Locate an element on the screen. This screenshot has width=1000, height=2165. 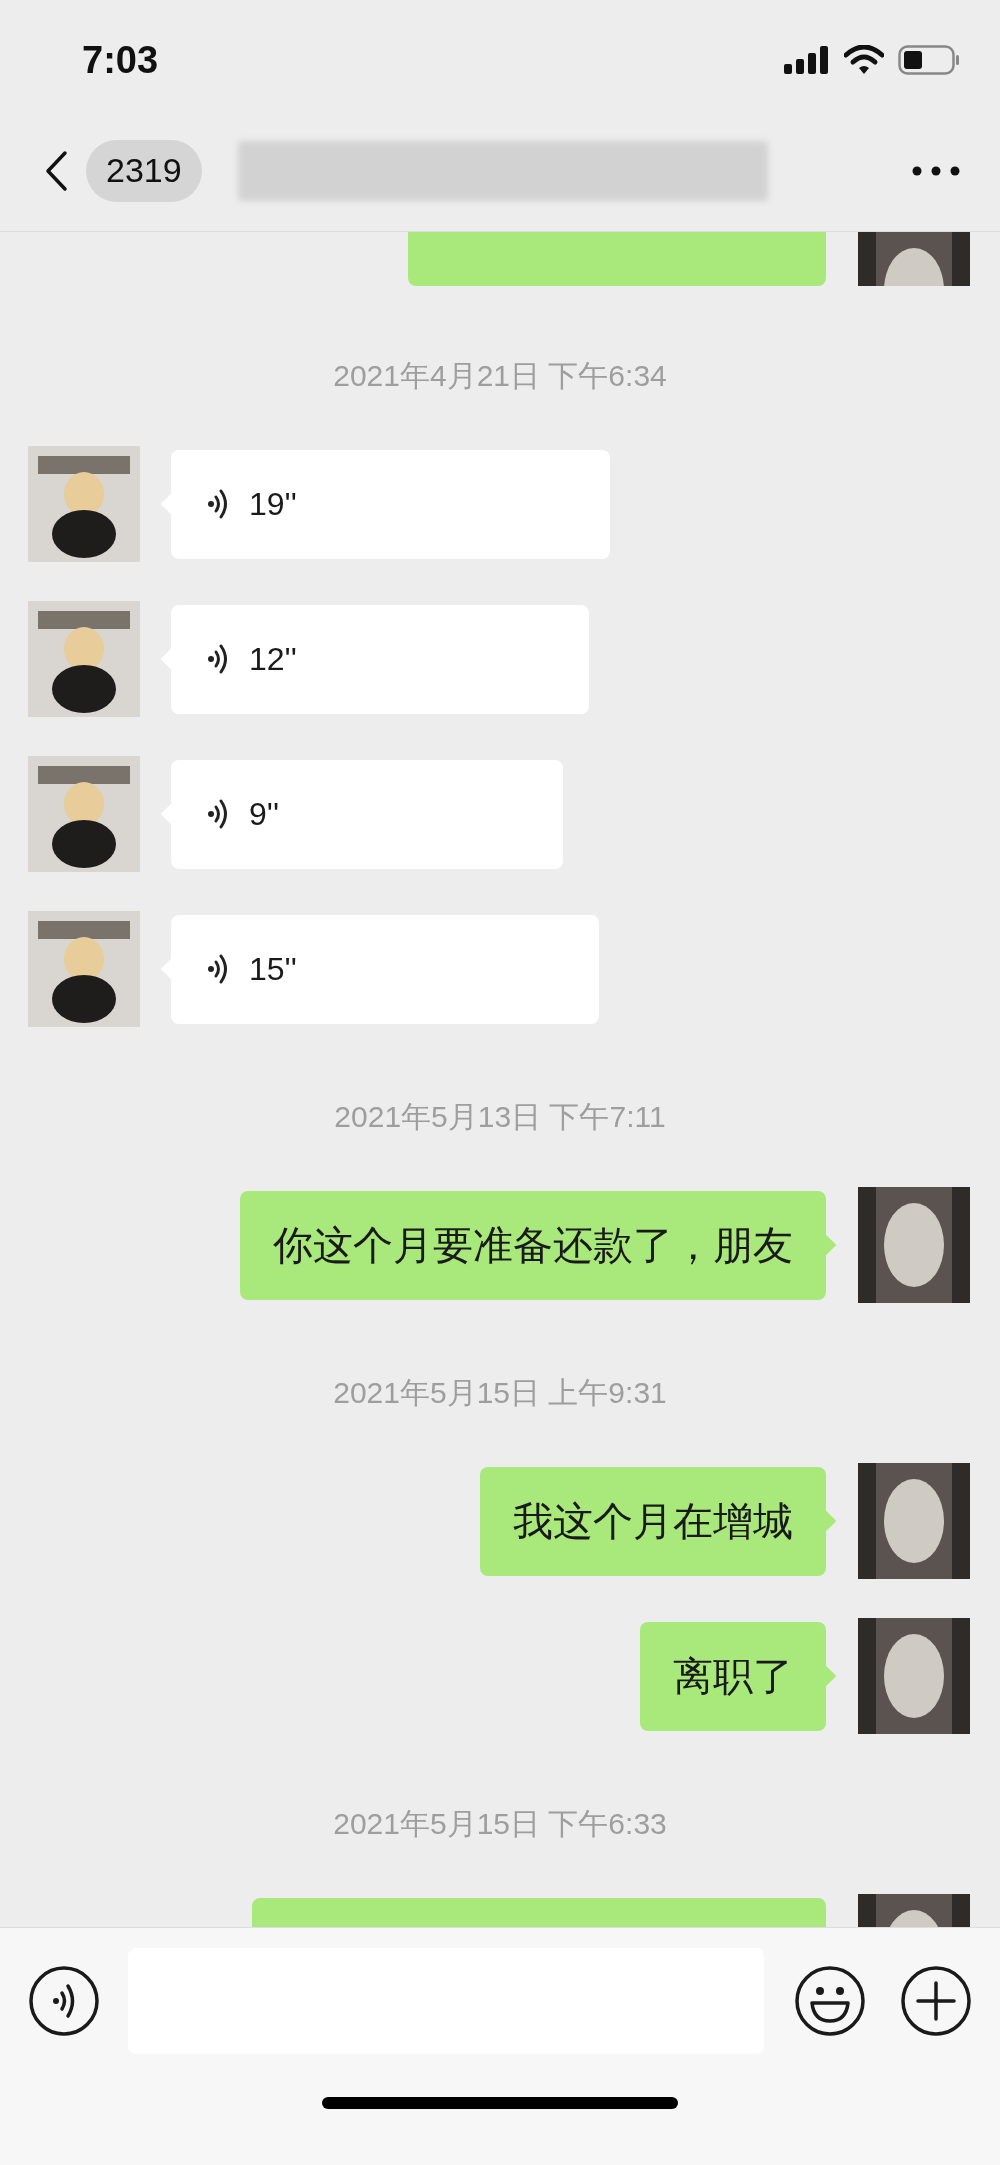
voice-duration: 12'' is located at coordinates (273, 659).